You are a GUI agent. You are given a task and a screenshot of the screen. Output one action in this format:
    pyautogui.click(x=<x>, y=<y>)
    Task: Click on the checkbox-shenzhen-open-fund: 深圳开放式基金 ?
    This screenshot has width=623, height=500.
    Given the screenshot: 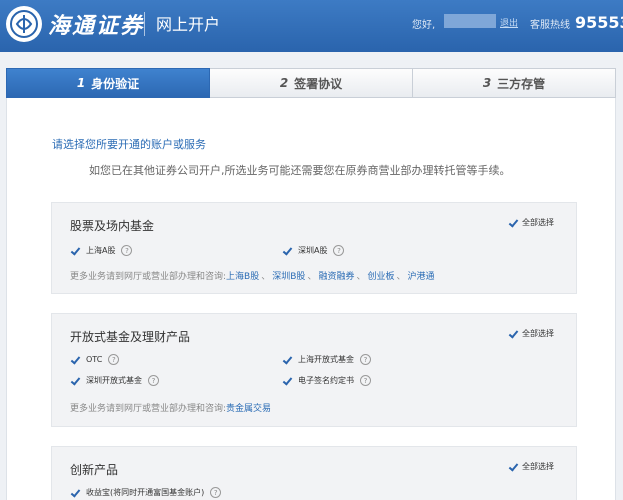 What is the action you would take?
    pyautogui.click(x=114, y=380)
    